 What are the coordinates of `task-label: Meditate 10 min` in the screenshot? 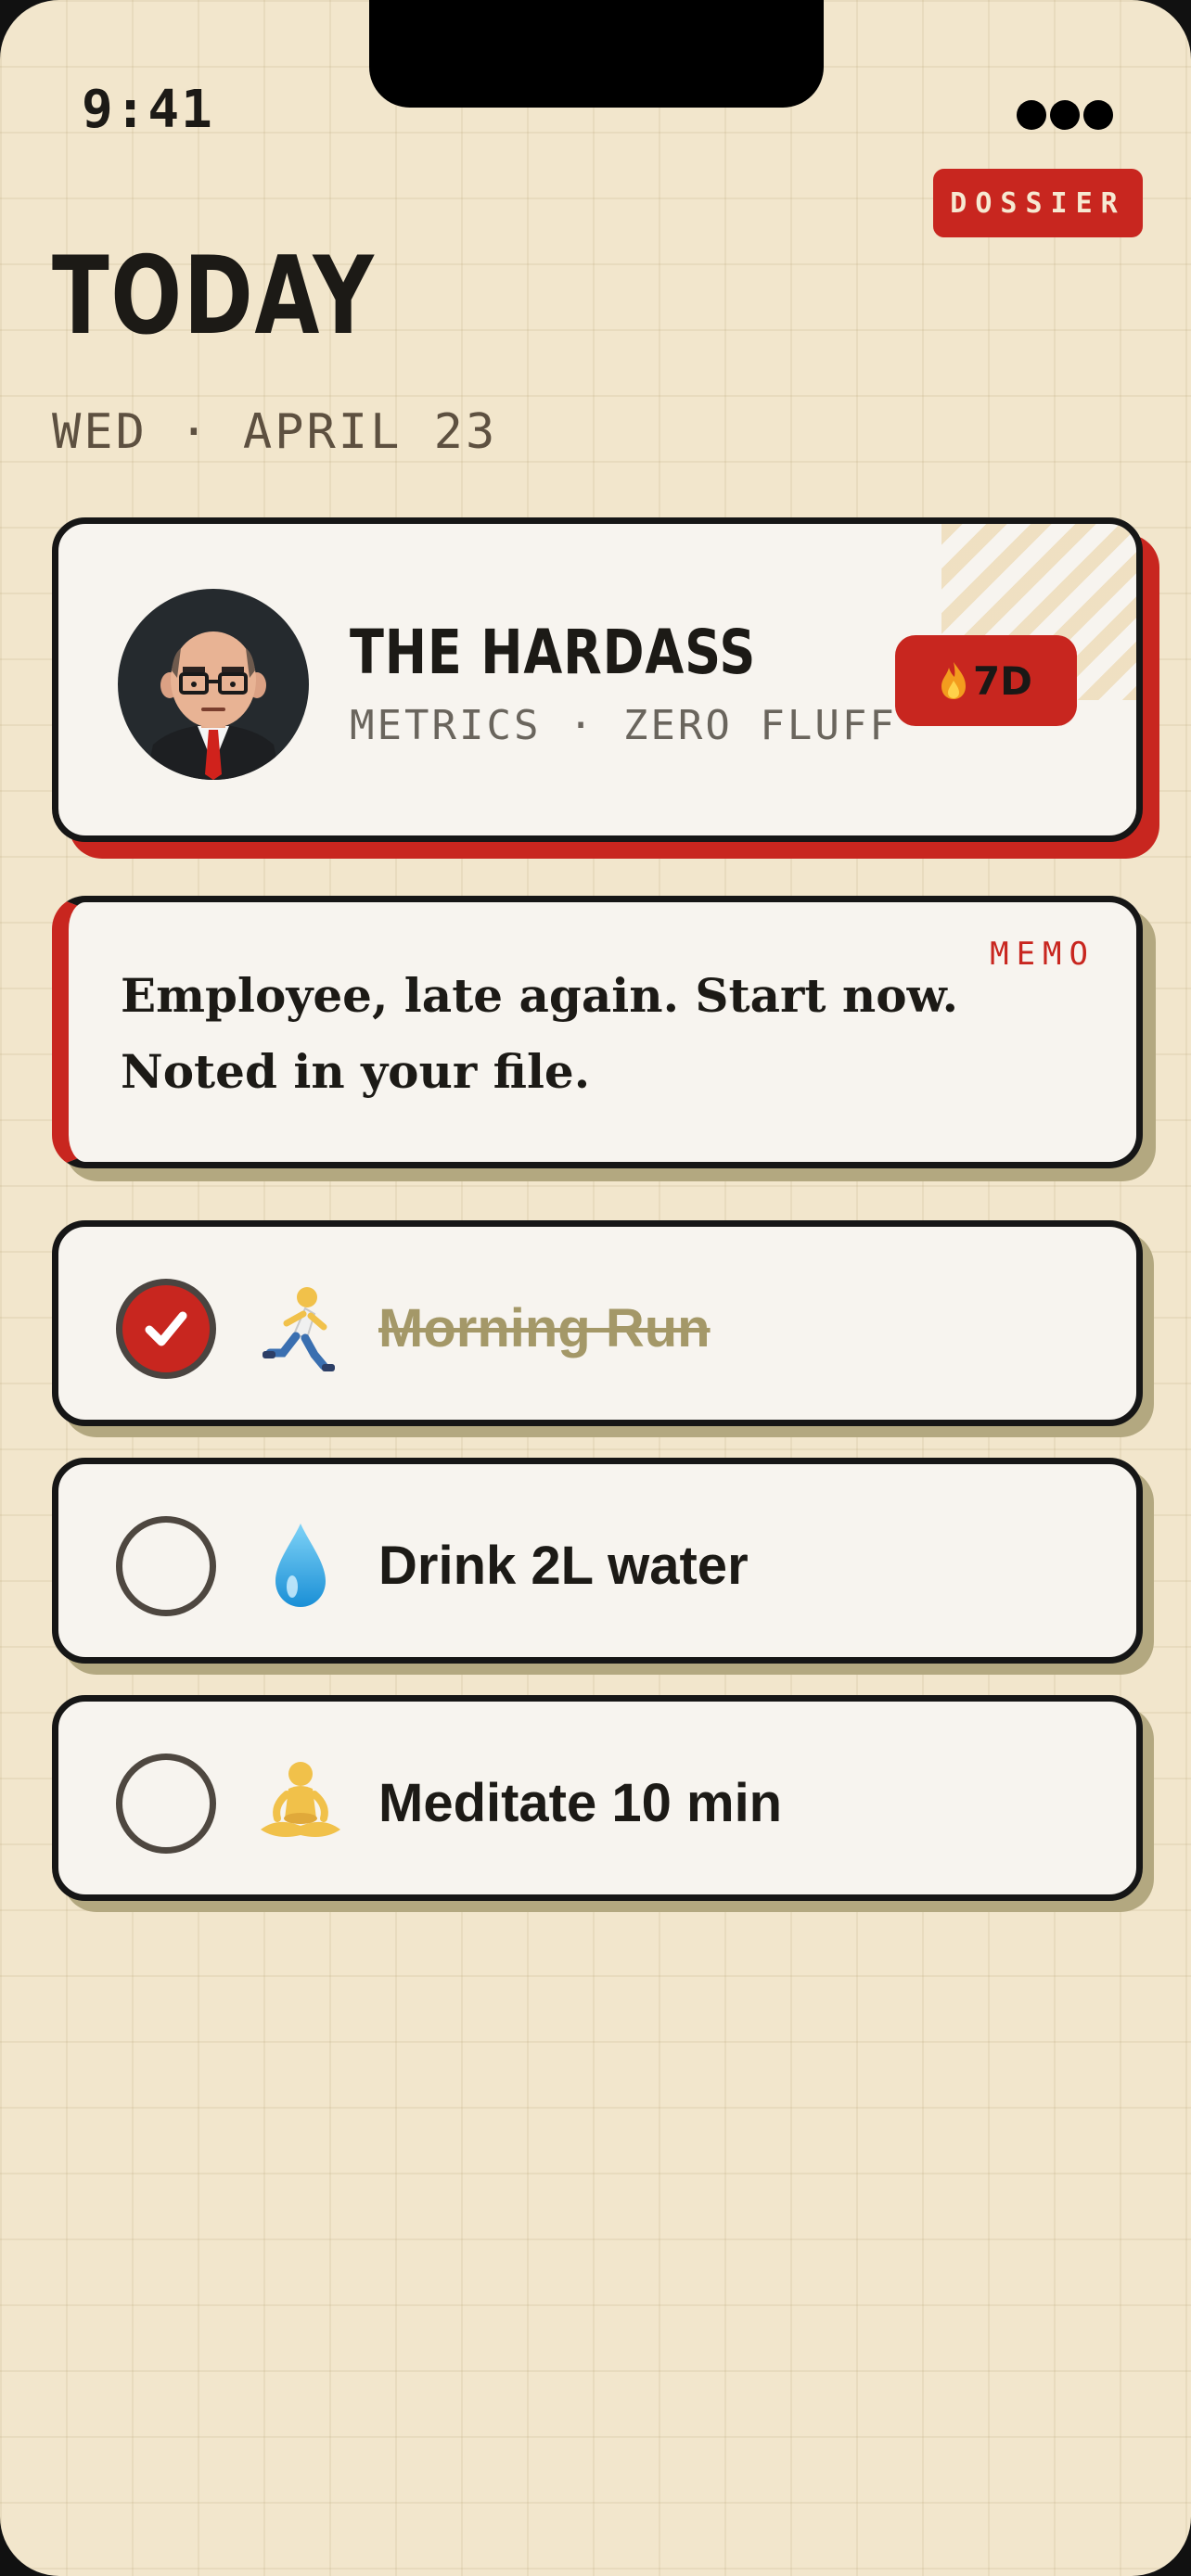 It's located at (580, 1803).